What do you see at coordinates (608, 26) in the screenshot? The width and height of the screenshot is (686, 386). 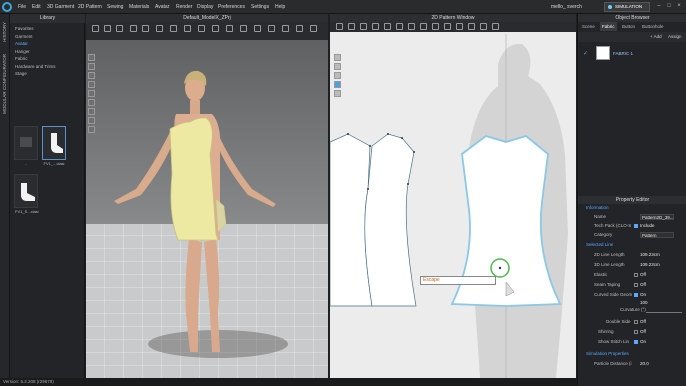 I see `tab-fabric: Fabric` at bounding box center [608, 26].